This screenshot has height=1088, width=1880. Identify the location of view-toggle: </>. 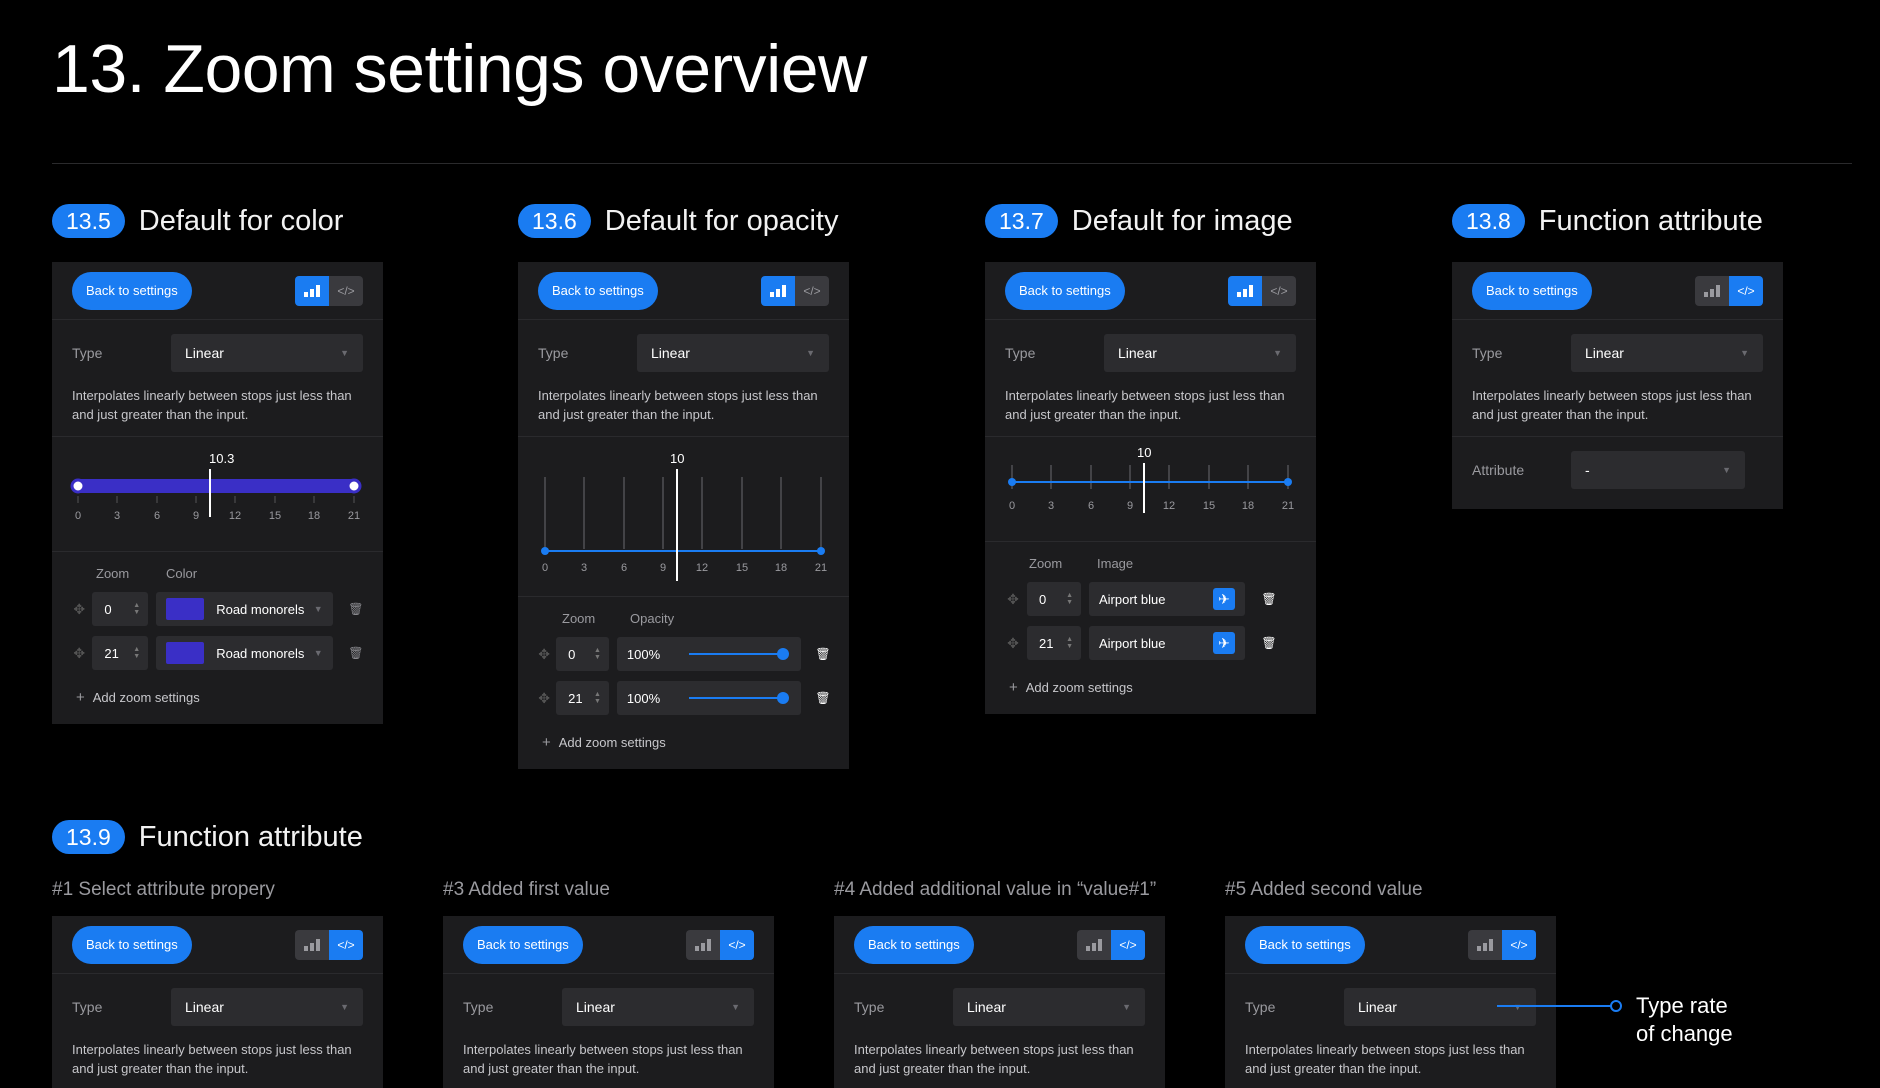
(795, 290).